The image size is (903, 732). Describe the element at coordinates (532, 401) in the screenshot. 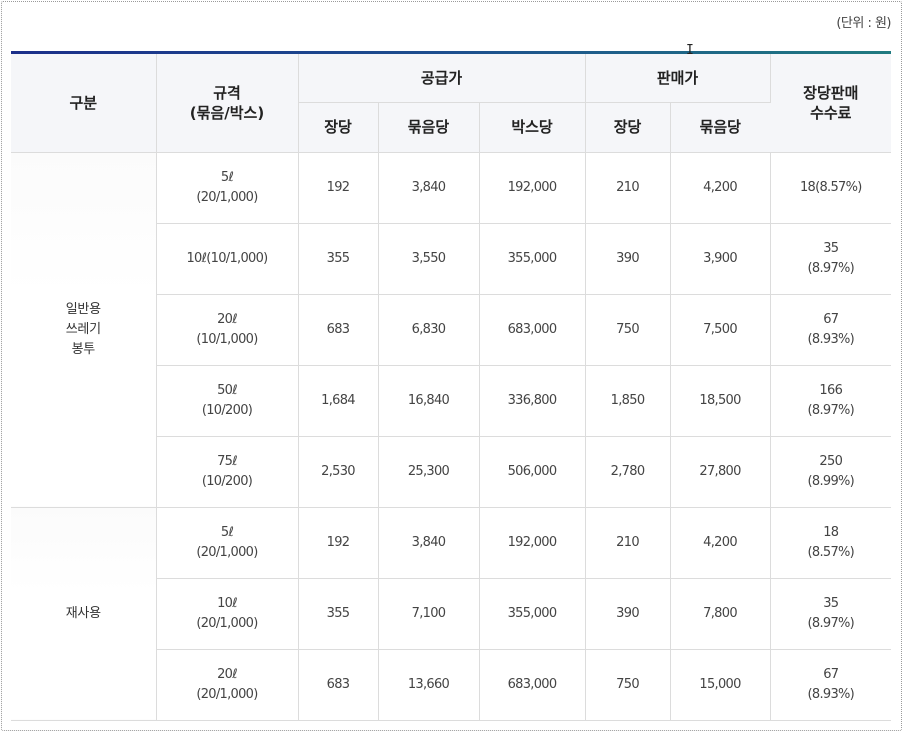

I see `supply-per-box-cell: 336,800` at that location.